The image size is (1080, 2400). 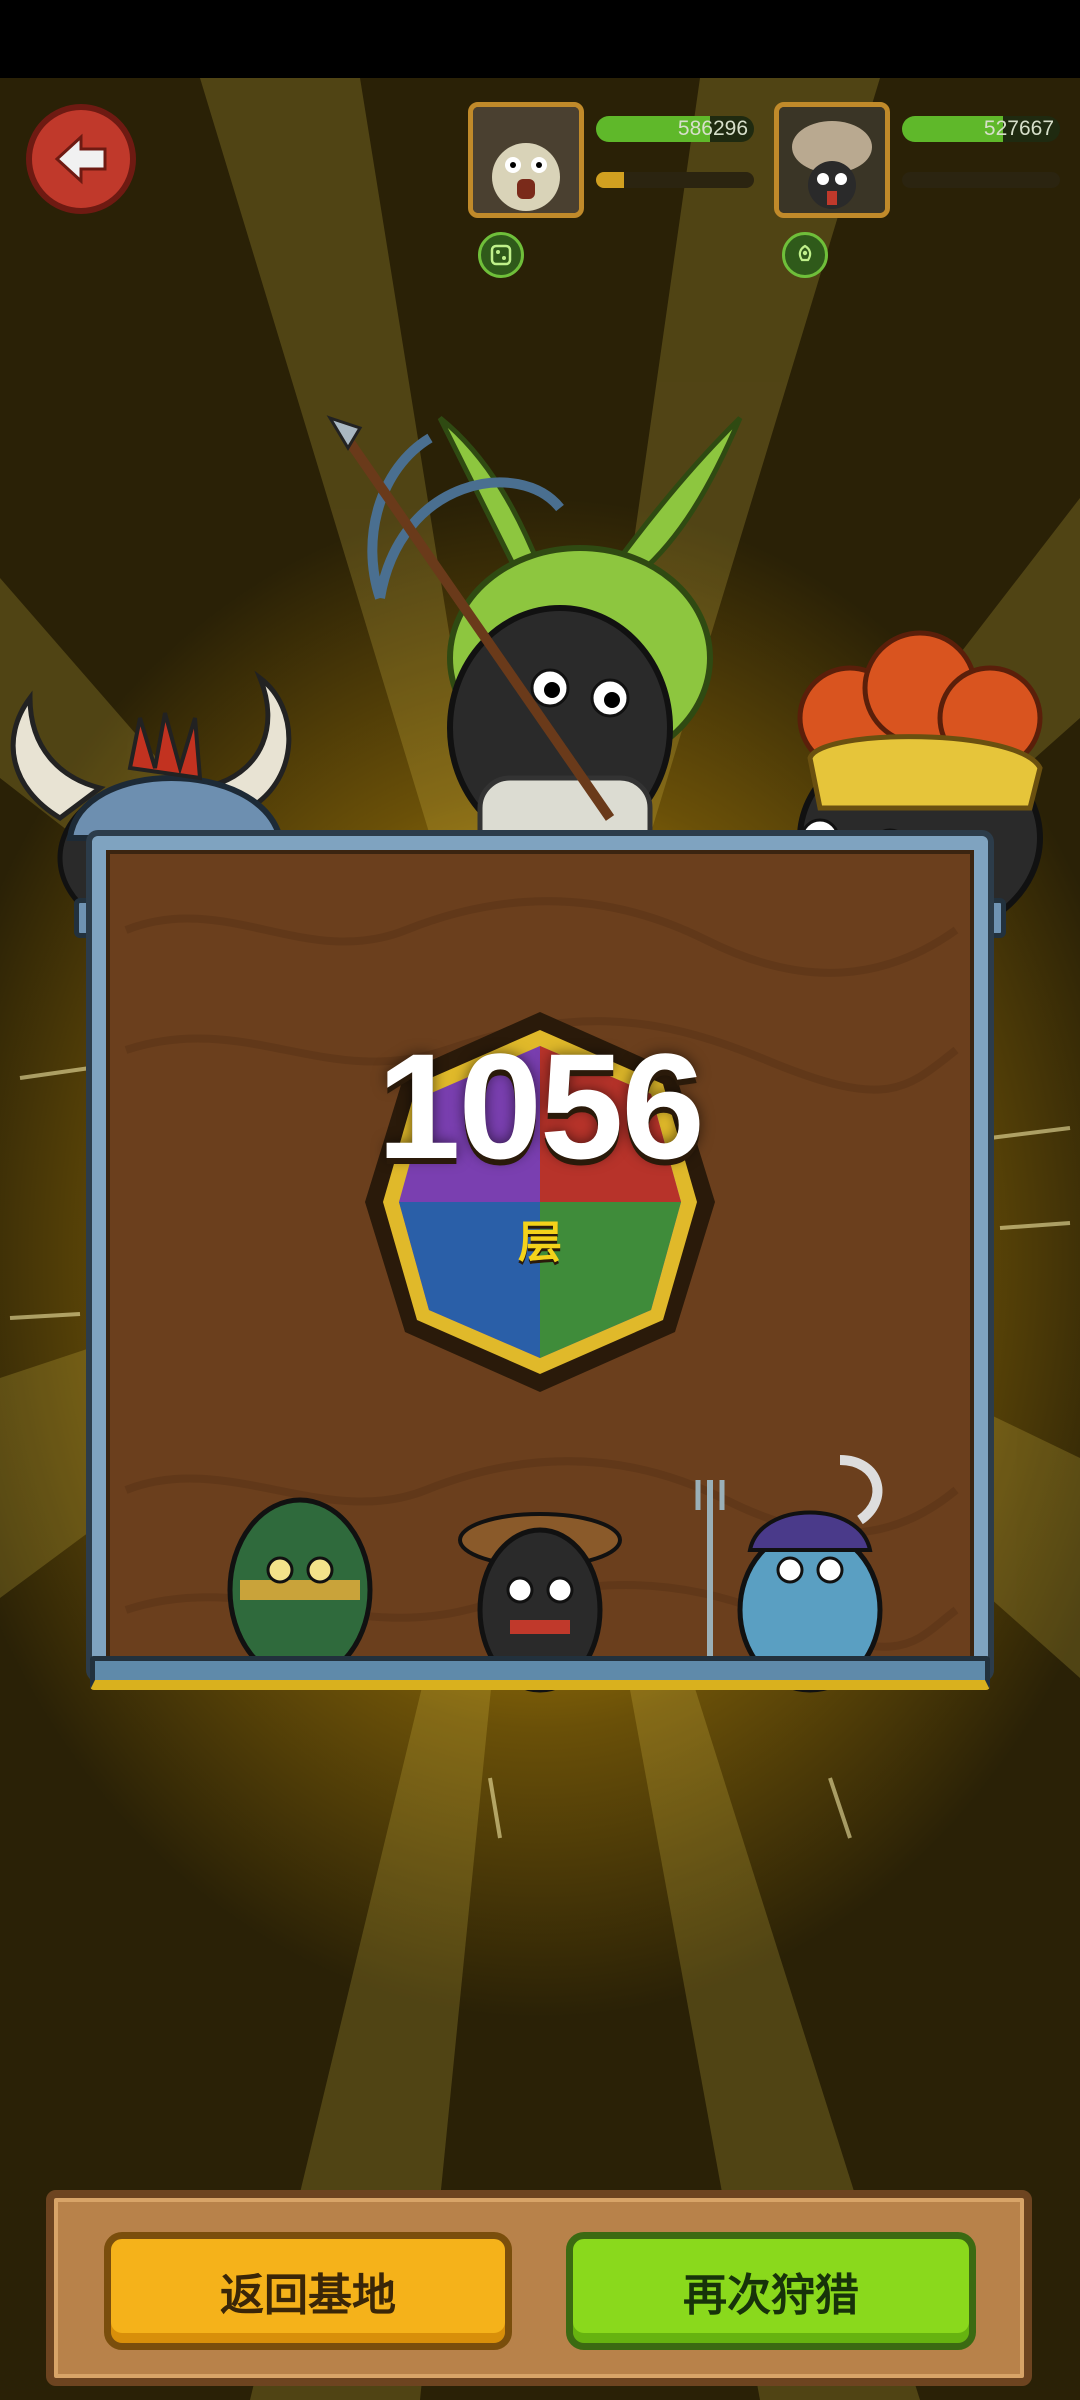 What do you see at coordinates (805, 255) in the screenshot?
I see `rocket-icon` at bounding box center [805, 255].